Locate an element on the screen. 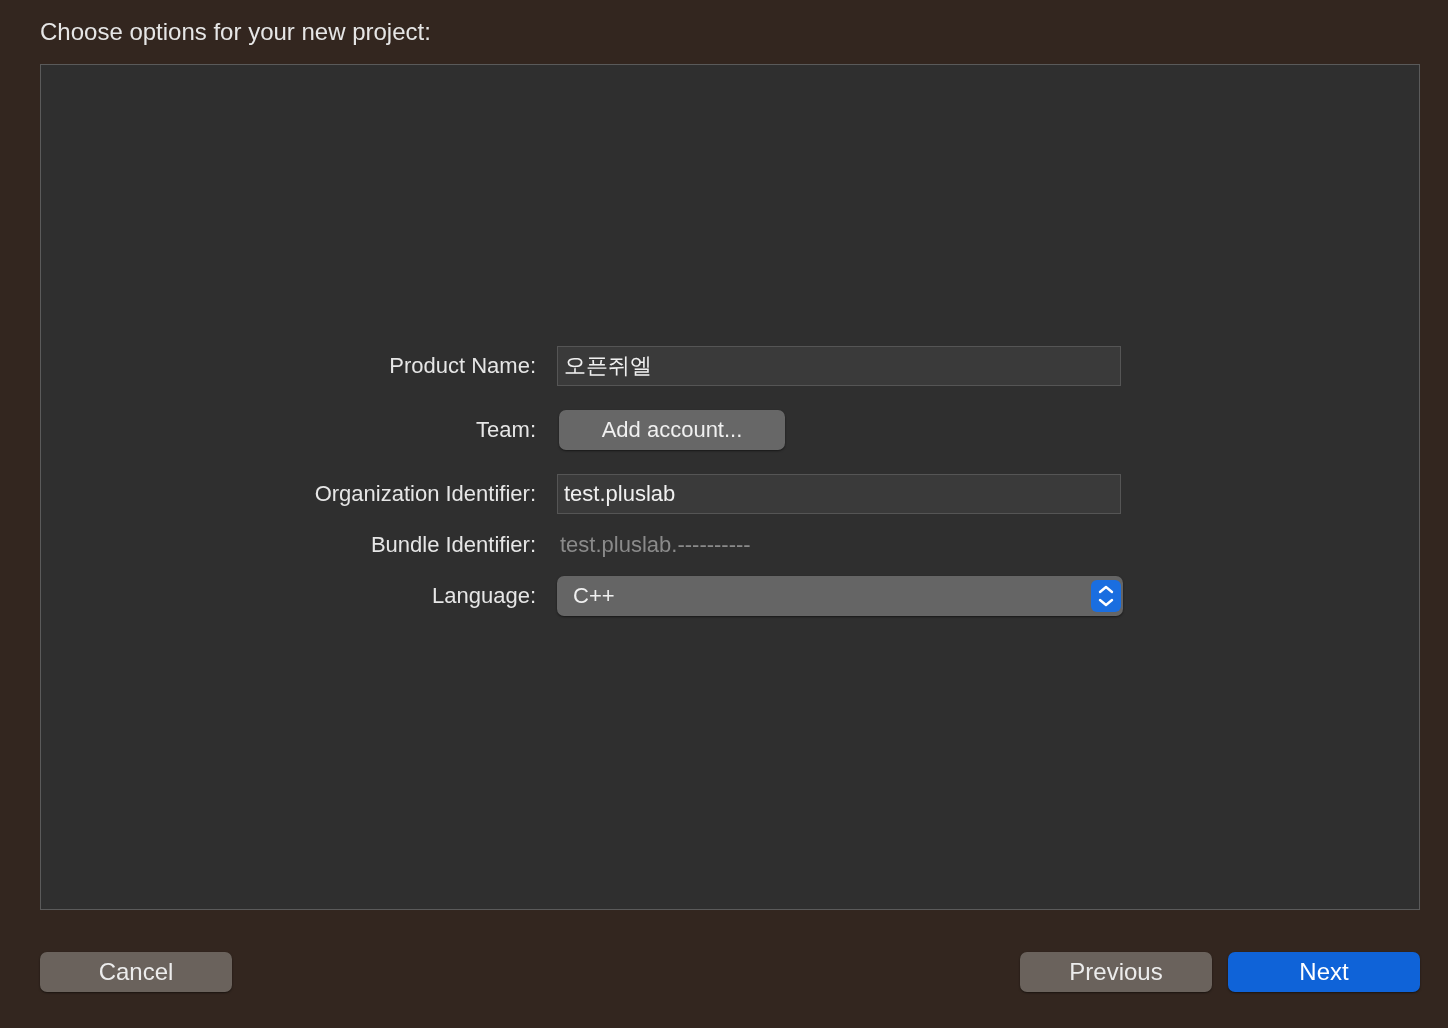 The image size is (1448, 1028). field-label: Product Name: is located at coordinates (462, 366).